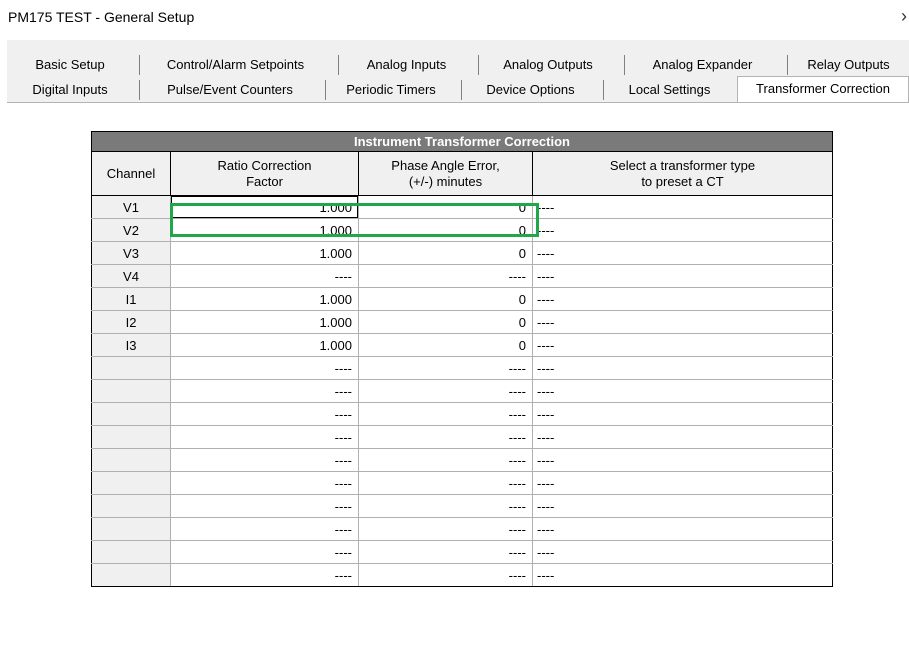  What do you see at coordinates (702, 65) in the screenshot?
I see `tab-analog-expander: Analog Expander` at bounding box center [702, 65].